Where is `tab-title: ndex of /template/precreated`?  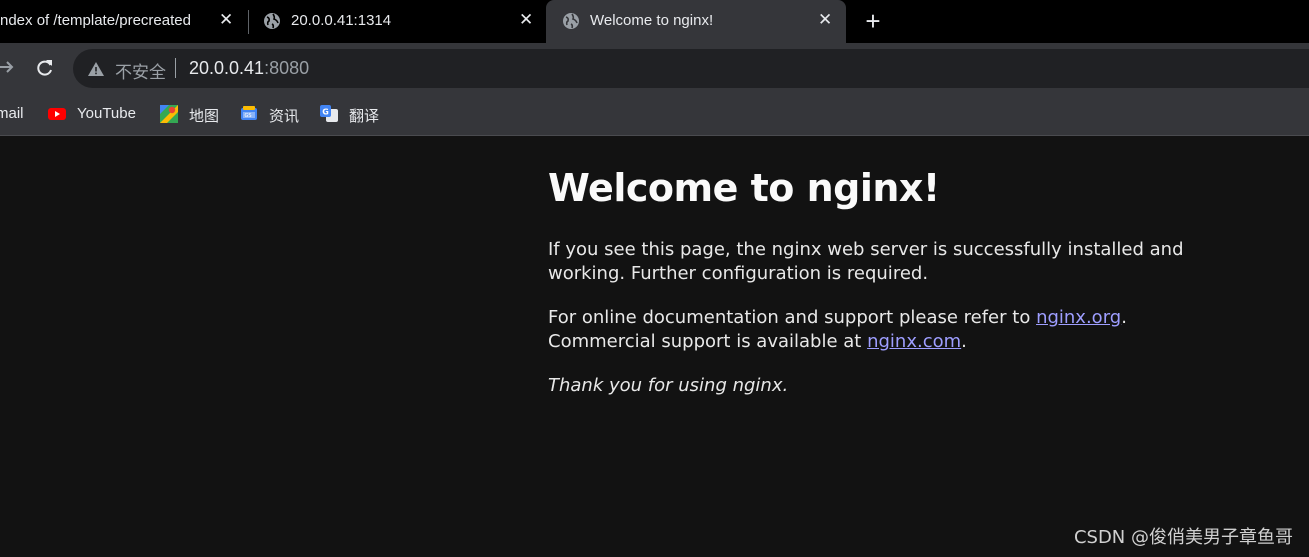
tab-title: ndex of /template/precreated is located at coordinates (95, 20).